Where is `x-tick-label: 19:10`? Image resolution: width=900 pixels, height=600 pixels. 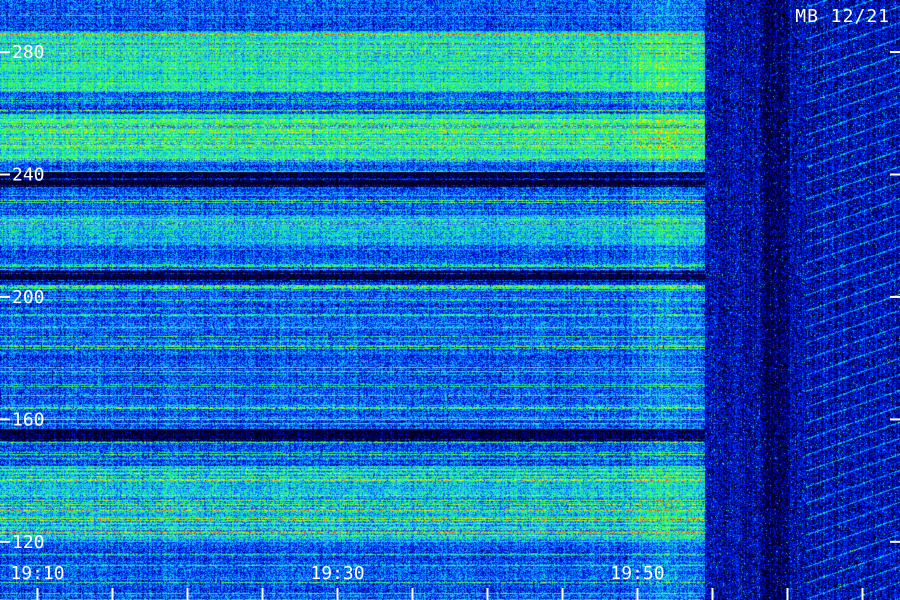 x-tick-label: 19:10 is located at coordinates (37, 573).